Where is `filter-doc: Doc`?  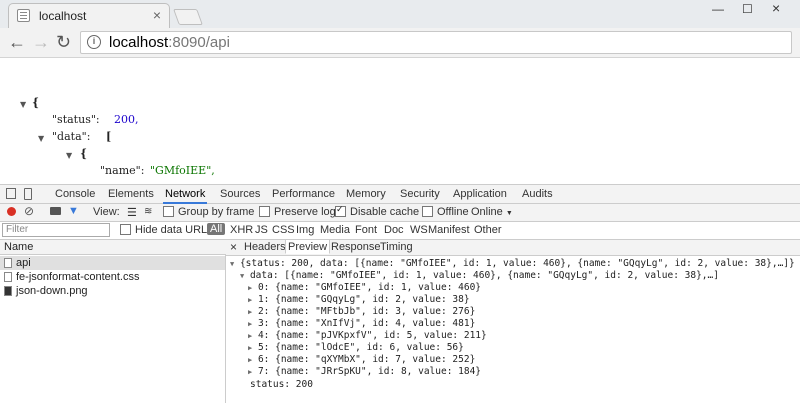 filter-doc: Doc is located at coordinates (394, 230).